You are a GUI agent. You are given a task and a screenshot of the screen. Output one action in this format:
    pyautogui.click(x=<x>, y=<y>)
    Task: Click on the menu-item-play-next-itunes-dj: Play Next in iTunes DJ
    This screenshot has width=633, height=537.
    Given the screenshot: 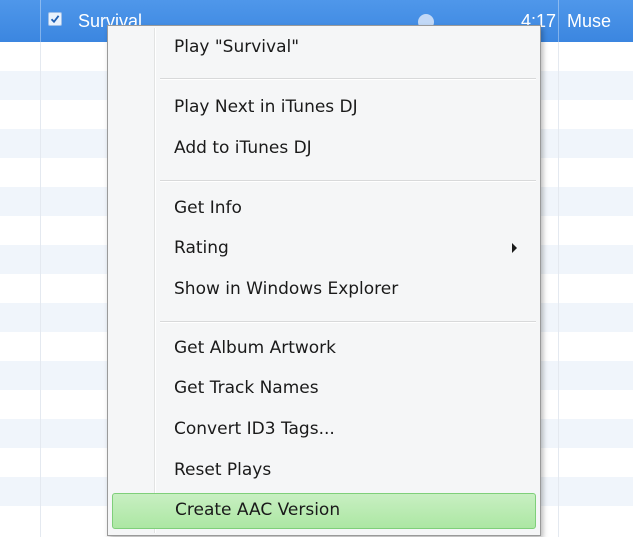 What is the action you would take?
    pyautogui.click(x=324, y=108)
    